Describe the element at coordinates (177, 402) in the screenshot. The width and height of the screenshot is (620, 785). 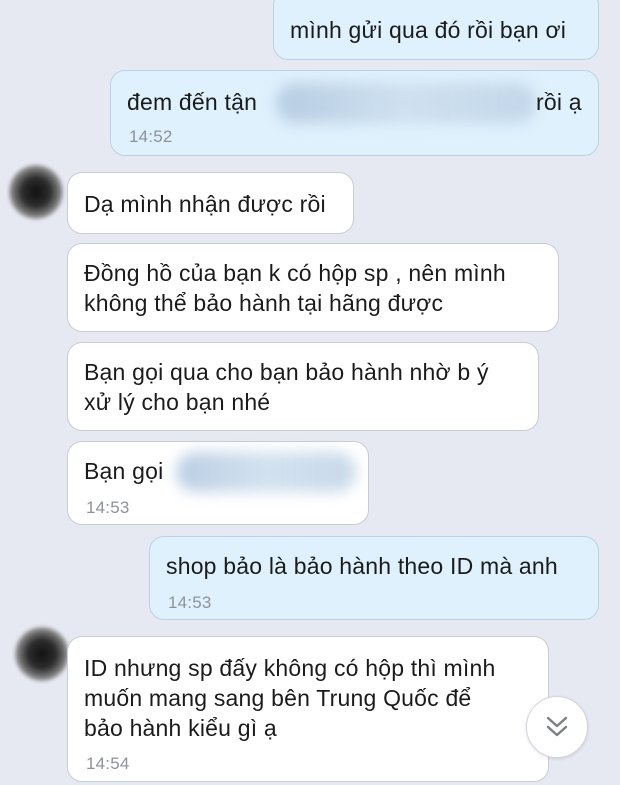
I see `message-text-line: xử lý cho bạn nhé` at that location.